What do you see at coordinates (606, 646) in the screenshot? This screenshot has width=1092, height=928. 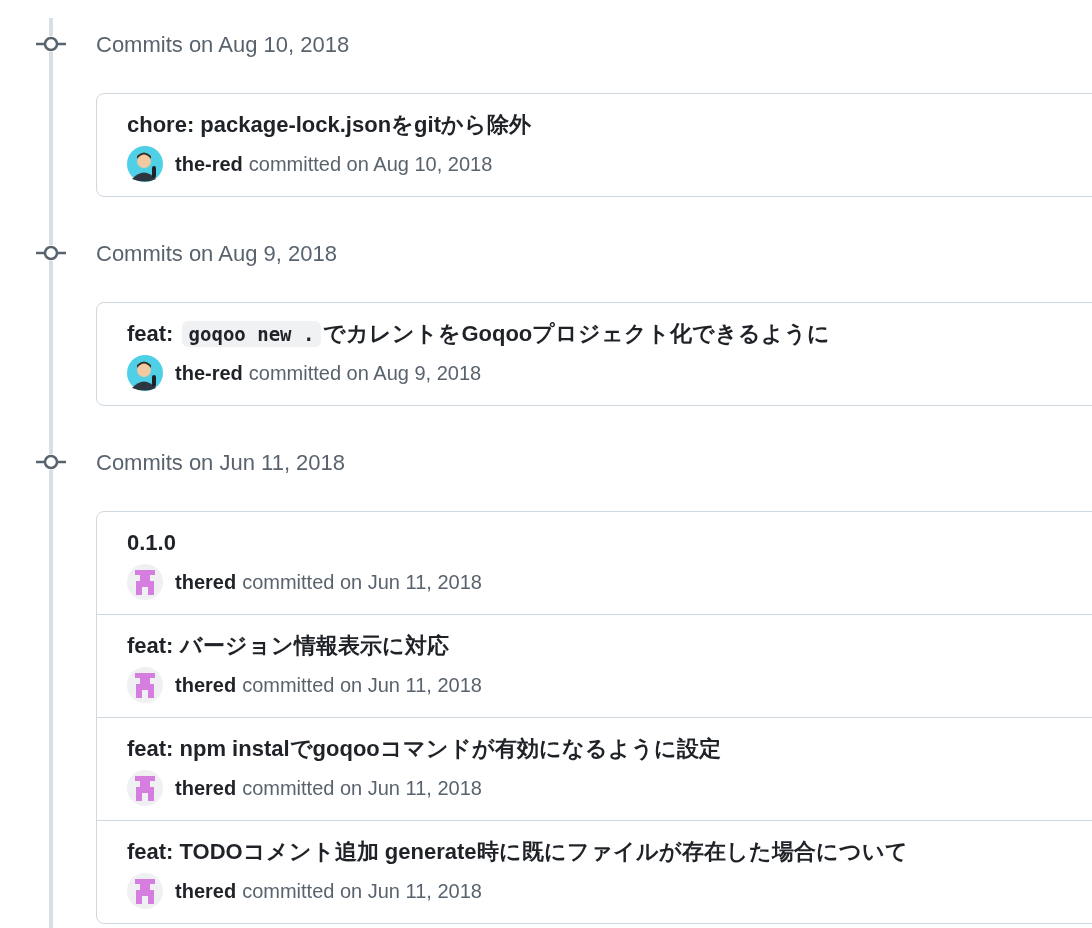 I see `commit-title: feat: バージョン情報表示に対応` at bounding box center [606, 646].